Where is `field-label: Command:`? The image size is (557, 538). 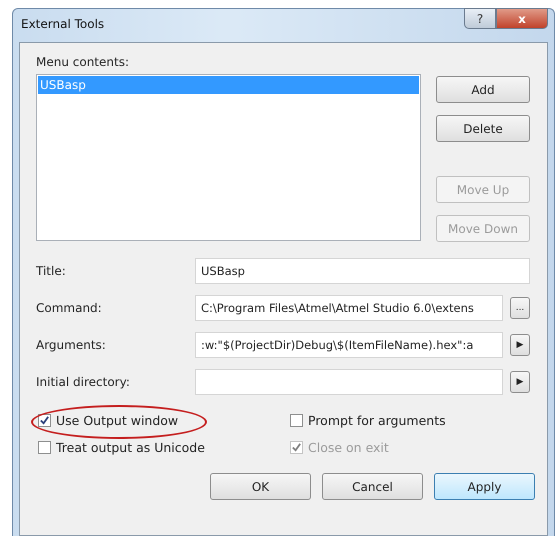 field-label: Command: is located at coordinates (69, 308).